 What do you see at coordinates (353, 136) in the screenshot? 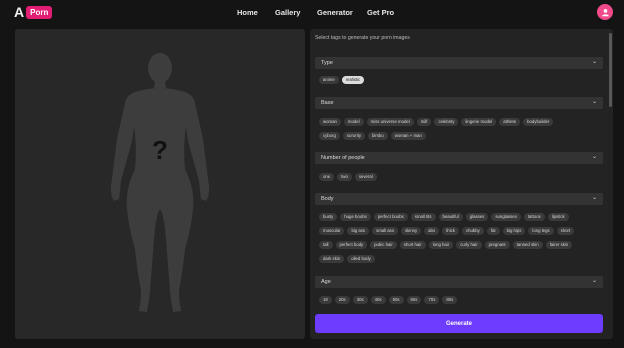
I see `tag-sorority: sorority` at bounding box center [353, 136].